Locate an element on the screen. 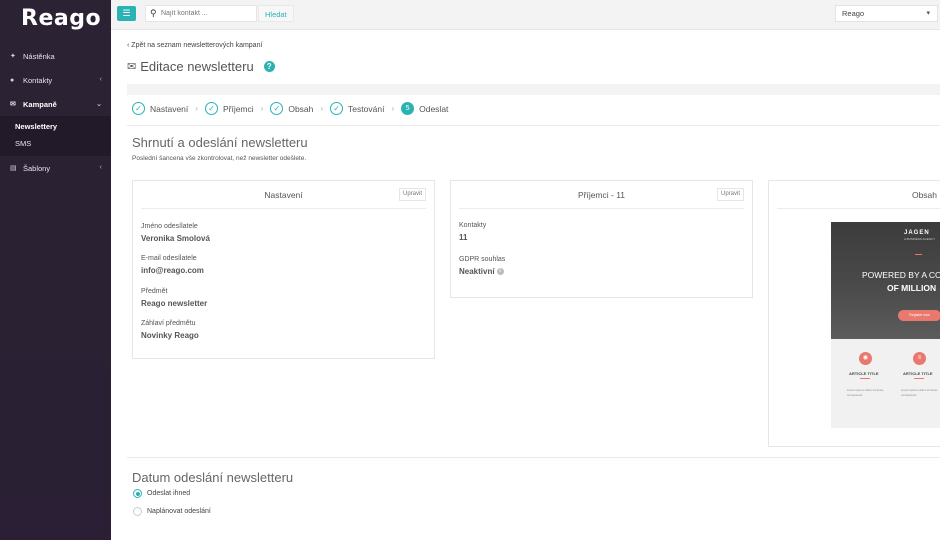  field-label: GDPR souhlas is located at coordinates (482, 259).